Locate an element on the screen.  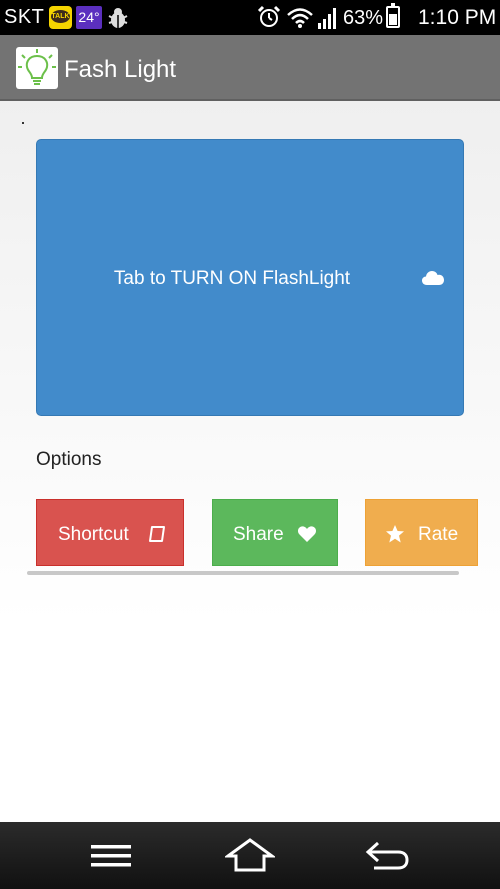
lightbulb-icon is located at coordinates (37, 68).